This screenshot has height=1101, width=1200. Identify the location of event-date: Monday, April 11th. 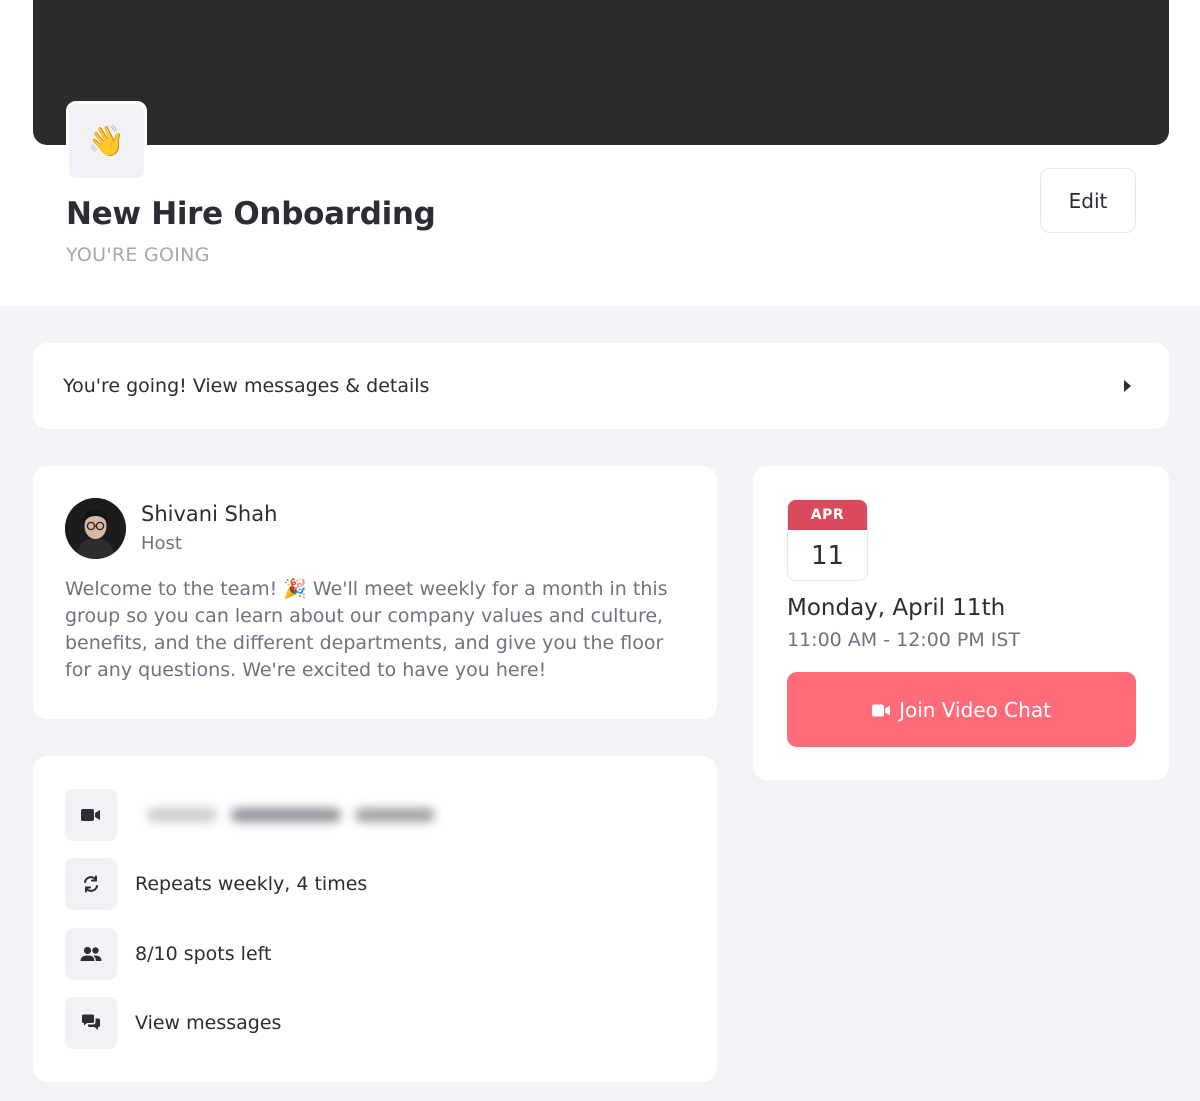
(896, 608).